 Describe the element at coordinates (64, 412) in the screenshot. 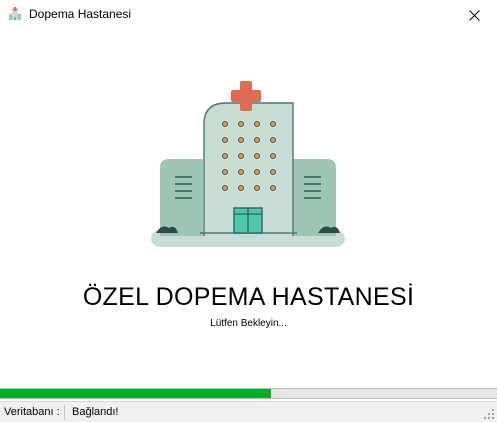

I see `status-separator` at that location.